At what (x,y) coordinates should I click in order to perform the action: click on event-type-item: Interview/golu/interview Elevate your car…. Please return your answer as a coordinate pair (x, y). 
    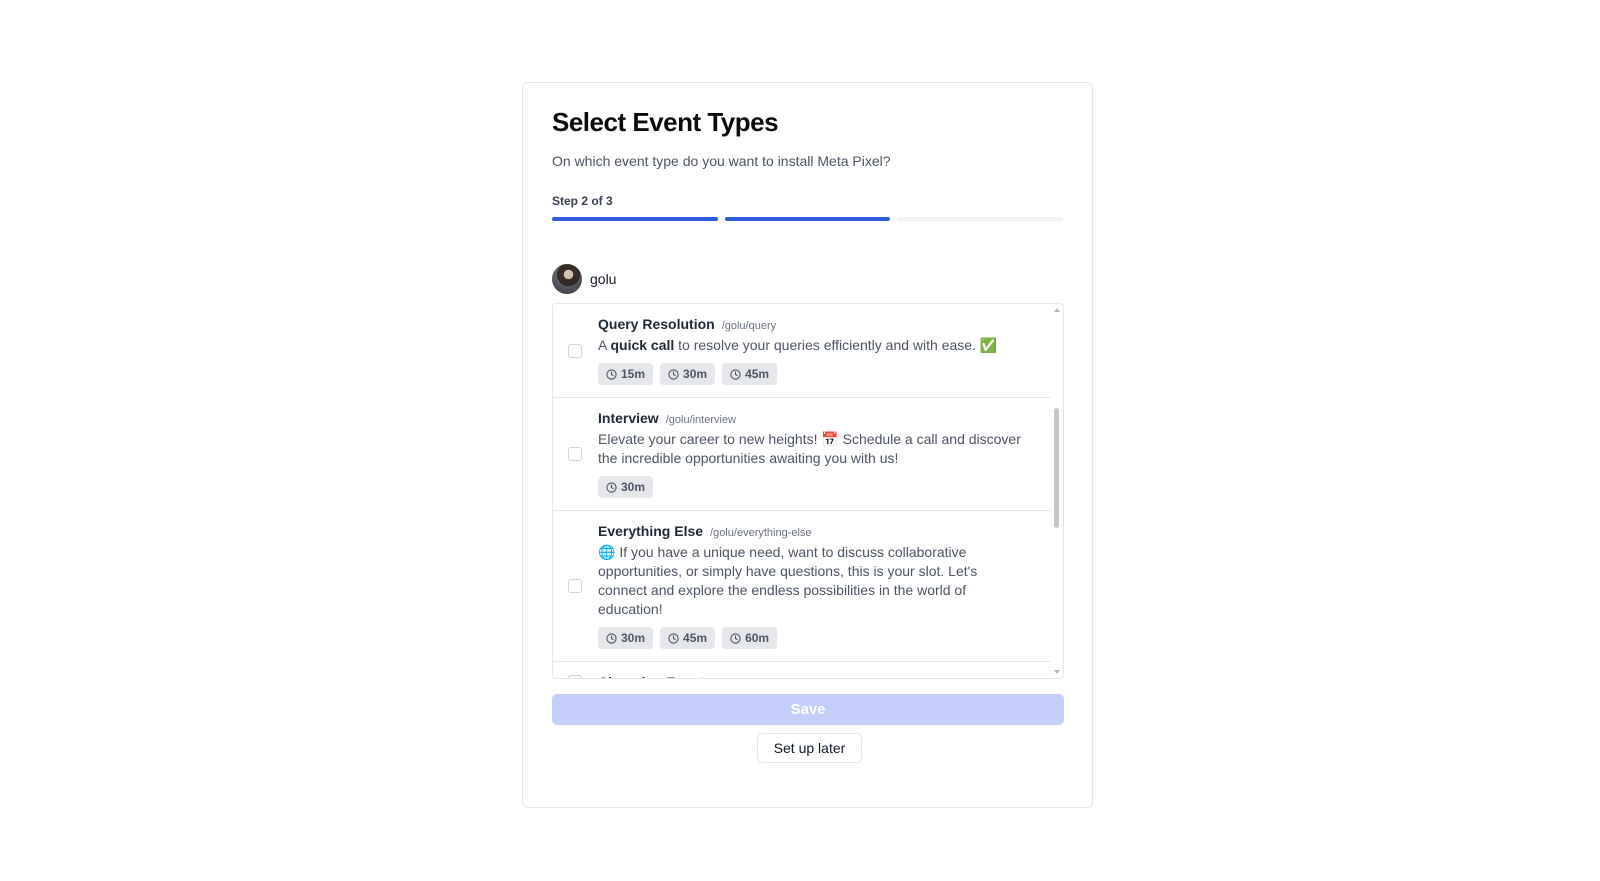
    Looking at the image, I should click on (802, 454).